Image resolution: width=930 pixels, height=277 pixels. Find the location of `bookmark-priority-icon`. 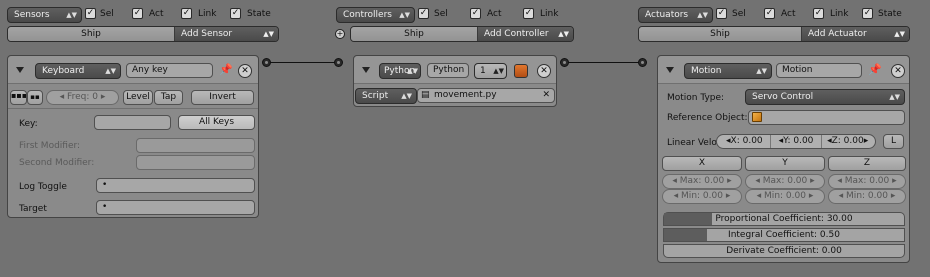

bookmark-priority-icon is located at coordinates (521, 71).